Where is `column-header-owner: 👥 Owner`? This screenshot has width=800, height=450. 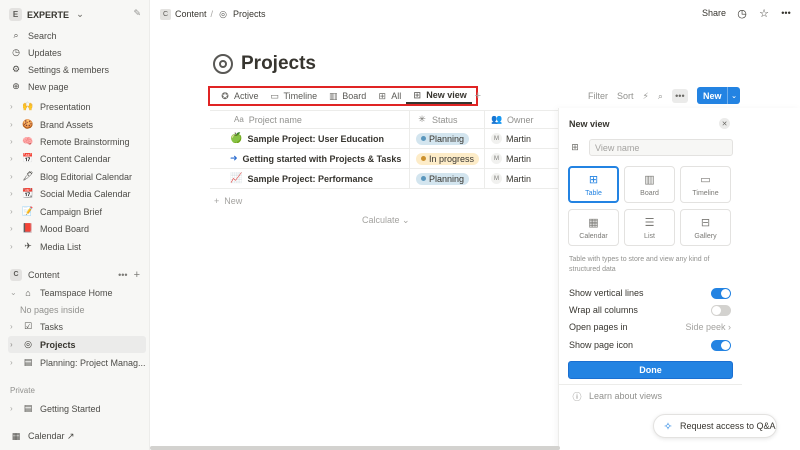
column-header-owner: 👥 Owner is located at coordinates (522, 119).